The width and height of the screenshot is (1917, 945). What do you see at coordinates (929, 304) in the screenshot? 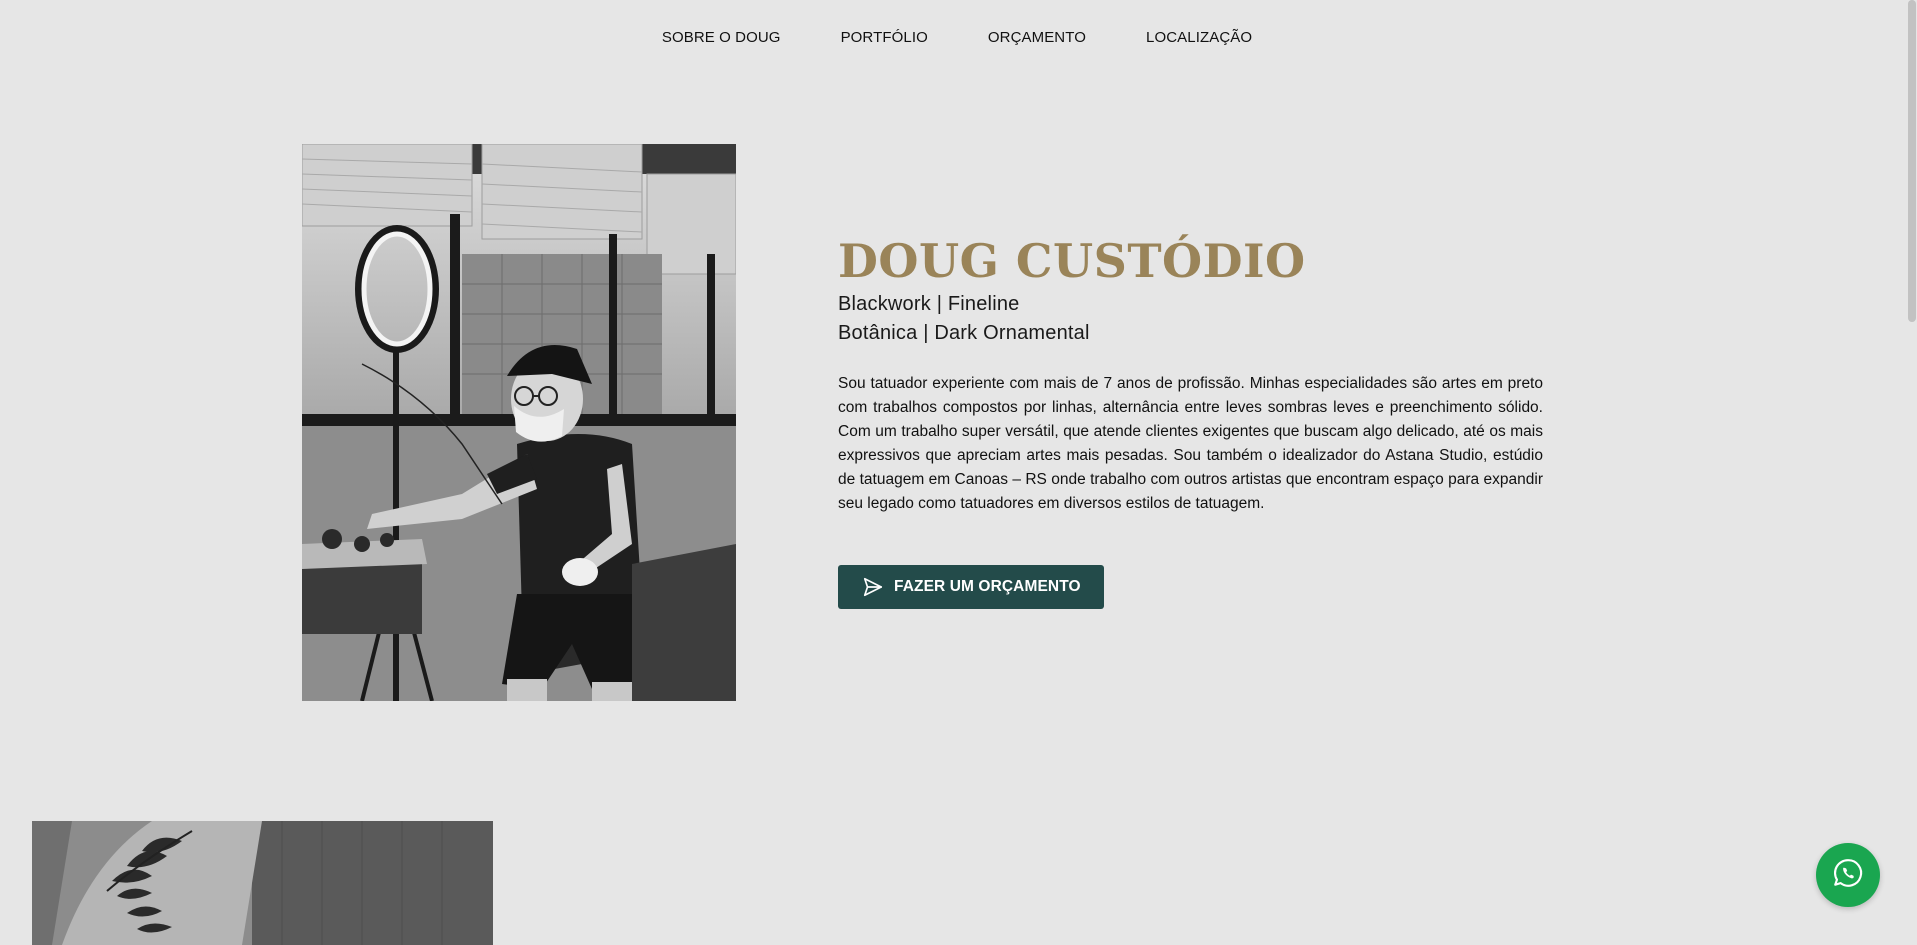
I see `styles-line-1: Blackwork | Fineline` at bounding box center [929, 304].